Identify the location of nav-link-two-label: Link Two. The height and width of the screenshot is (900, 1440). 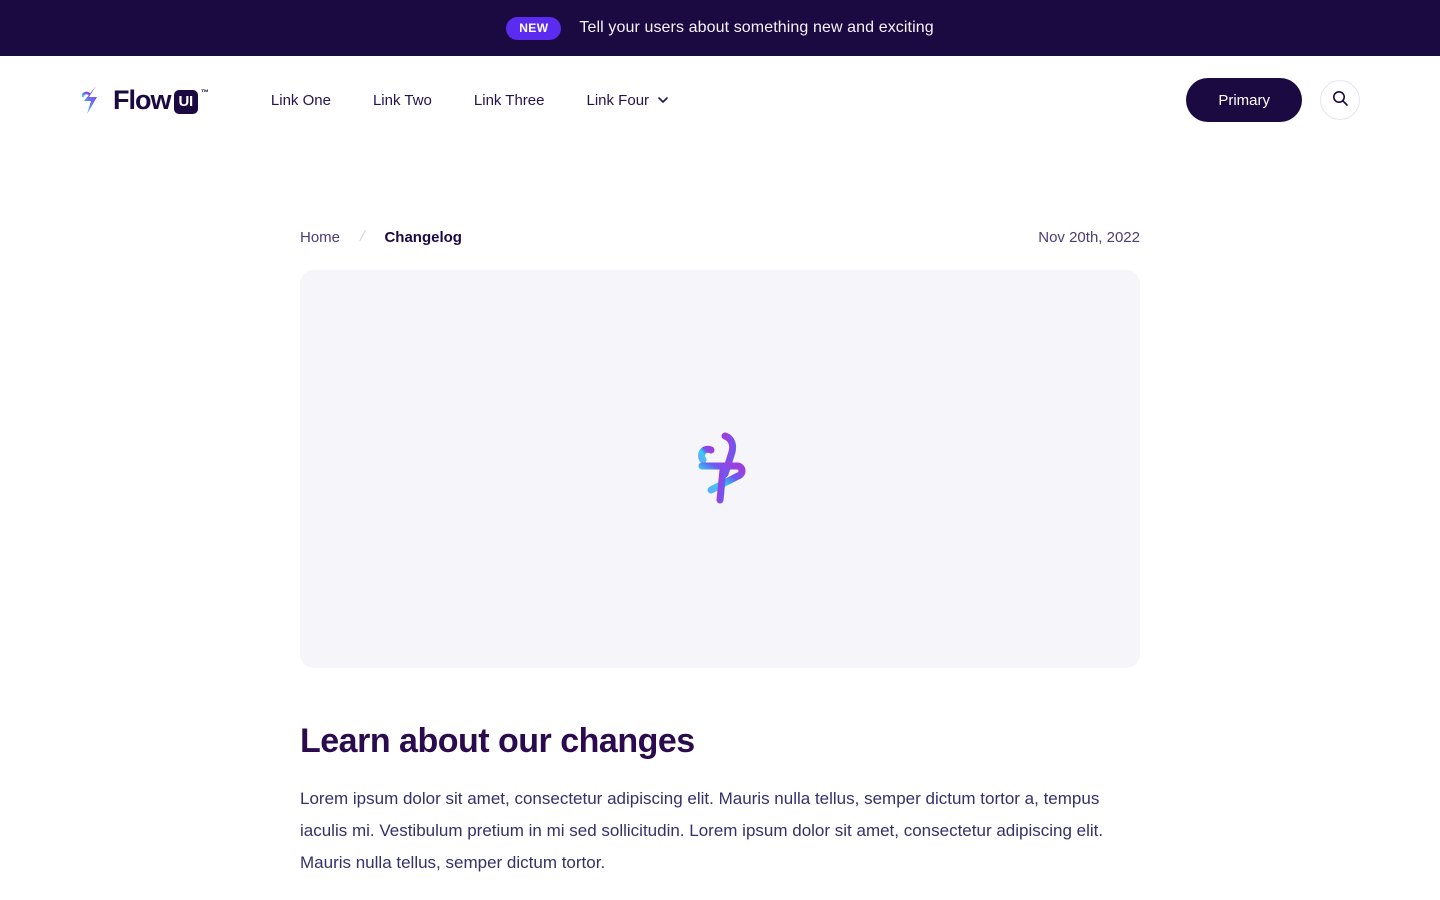
(402, 100).